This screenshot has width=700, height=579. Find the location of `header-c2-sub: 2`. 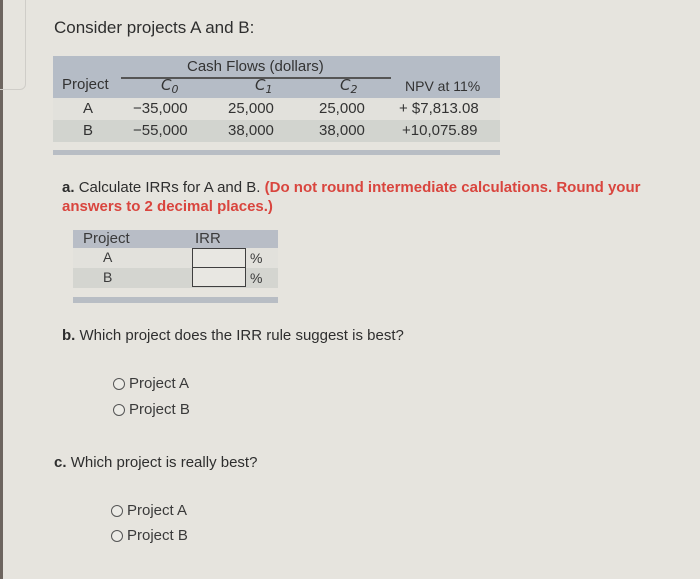

header-c2-sub: 2 is located at coordinates (354, 89).